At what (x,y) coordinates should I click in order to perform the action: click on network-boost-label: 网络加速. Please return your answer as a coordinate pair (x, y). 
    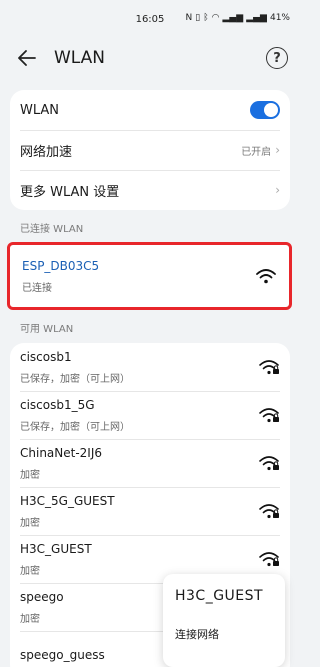
    Looking at the image, I should click on (46, 152).